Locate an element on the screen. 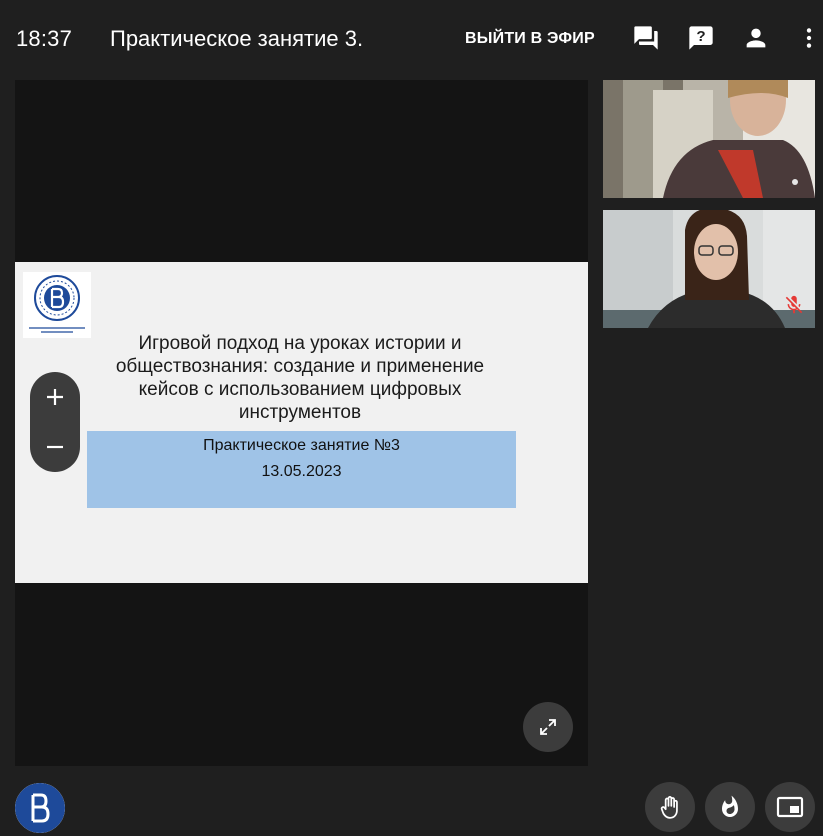 Image resolution: width=823 pixels, height=836 pixels. help-button: ? is located at coordinates (701, 38).